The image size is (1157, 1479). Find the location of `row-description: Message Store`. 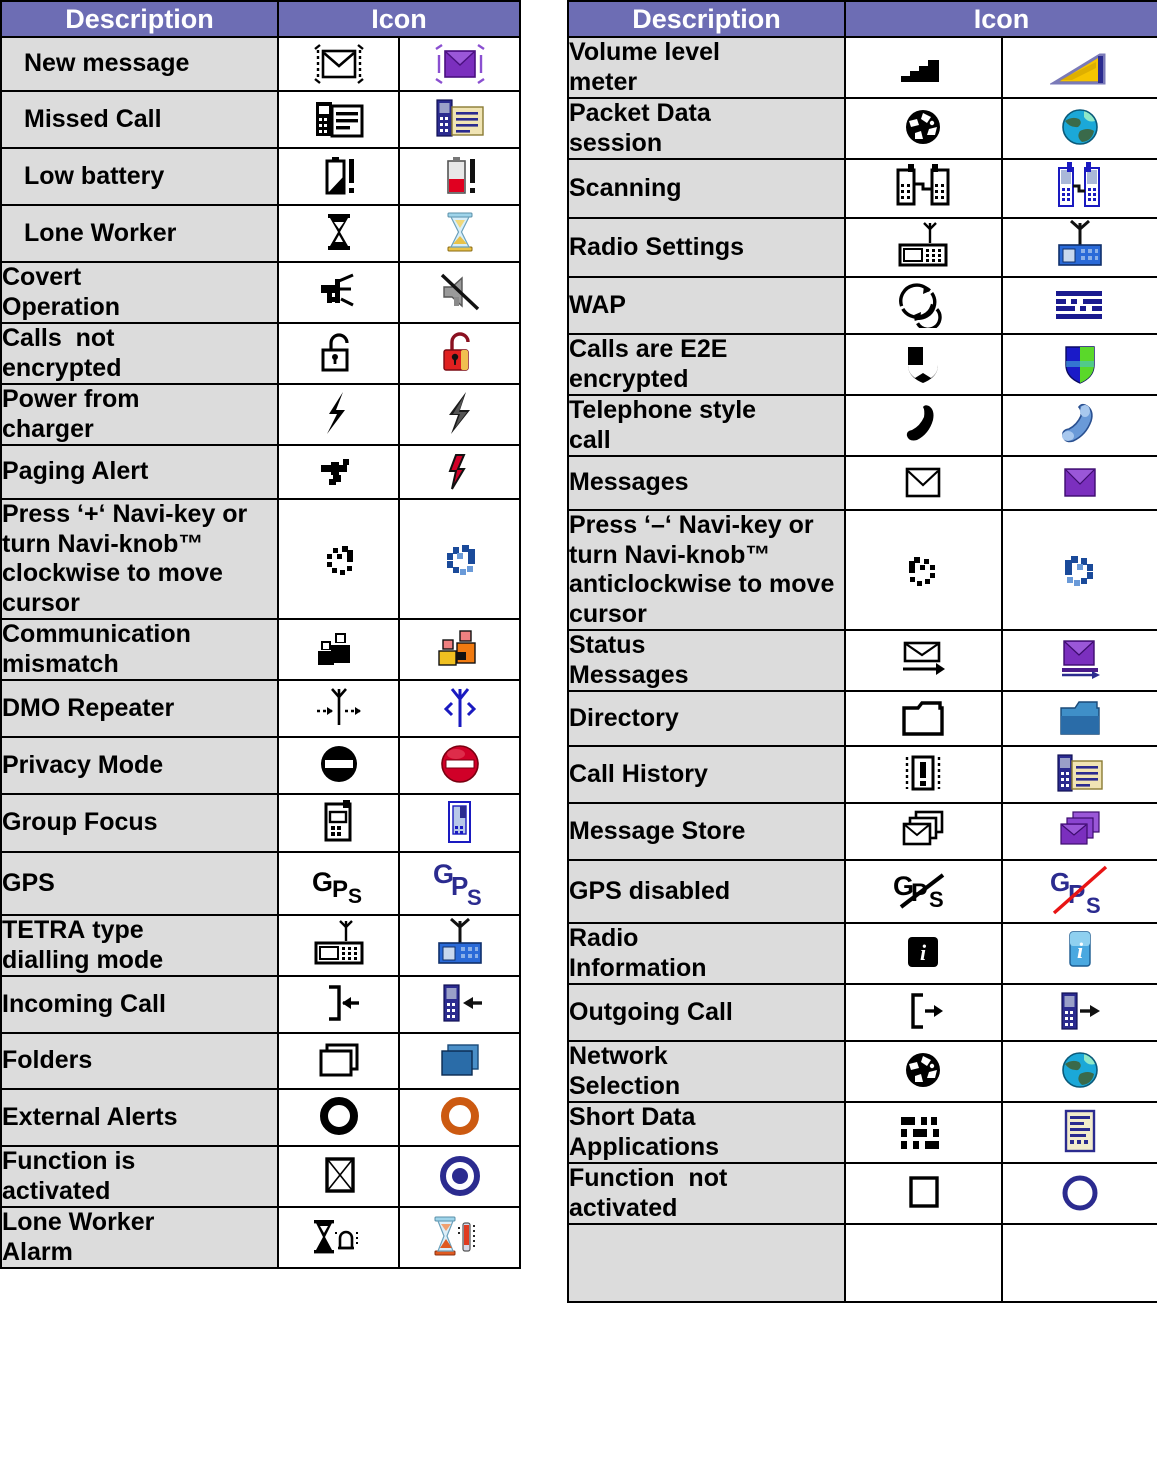

row-description: Message Store is located at coordinates (706, 831).